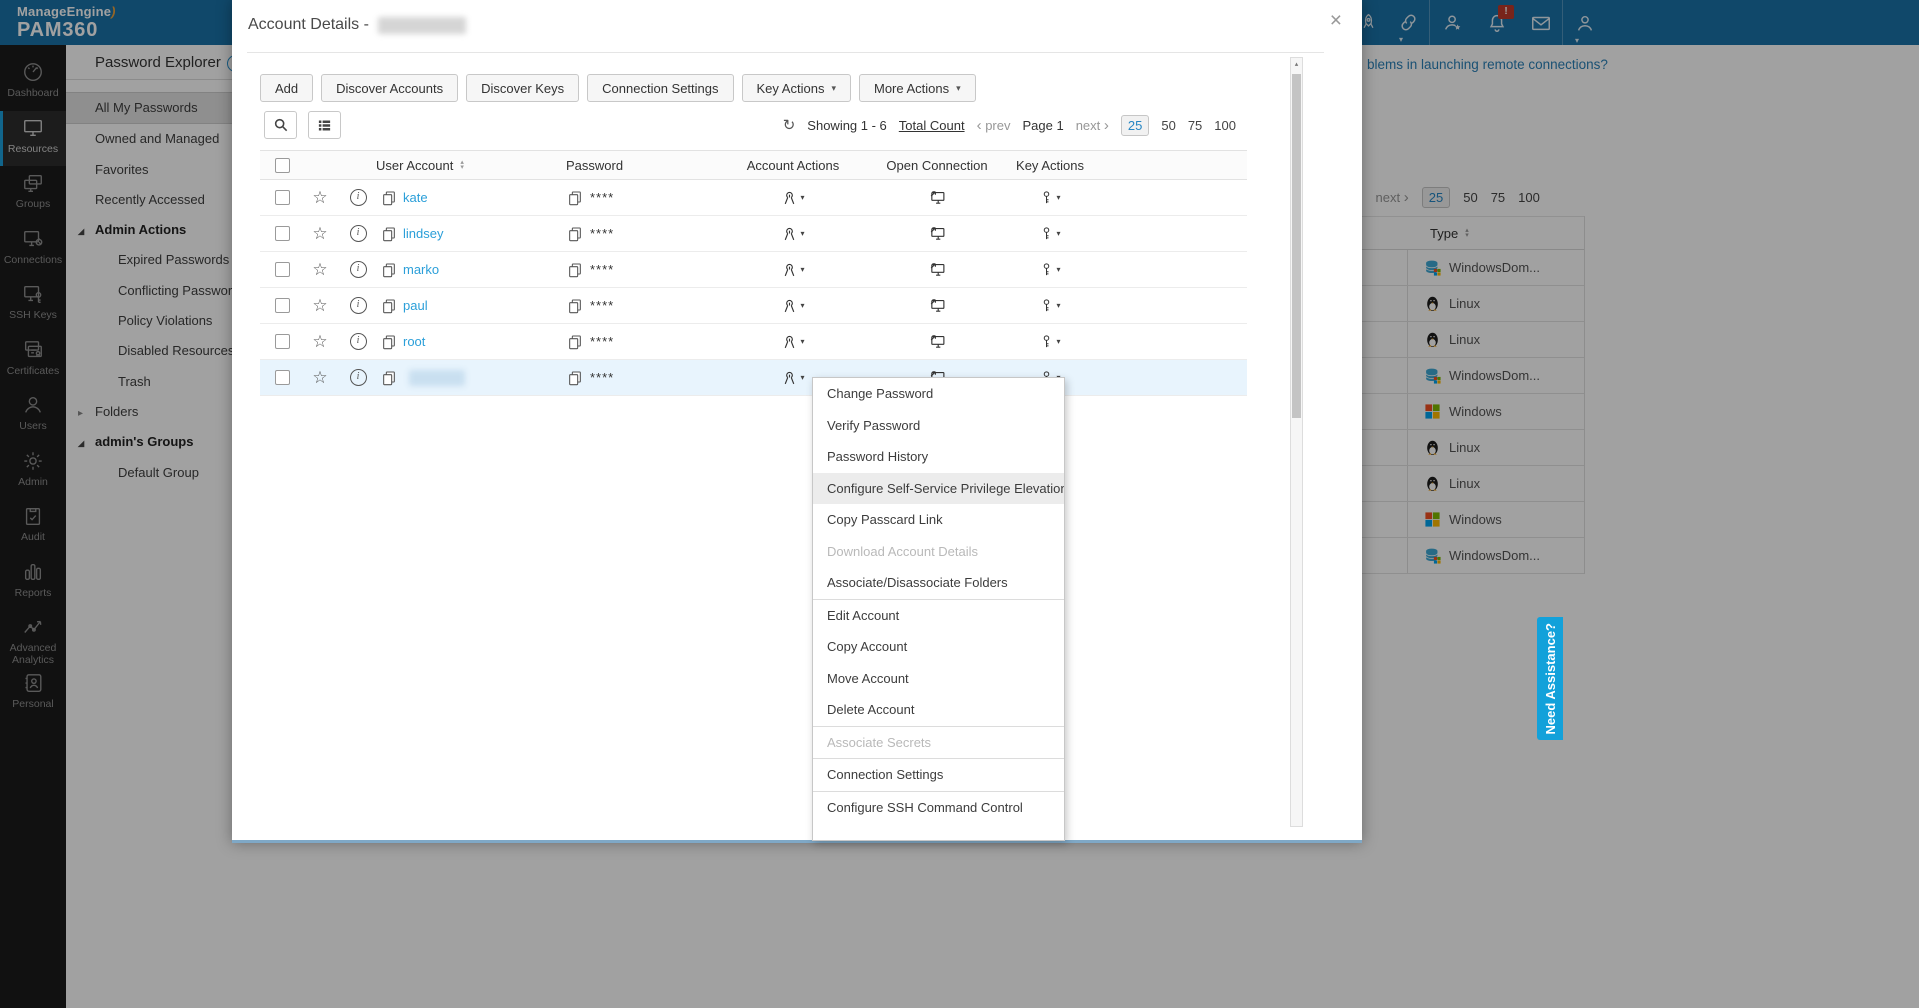  Describe the element at coordinates (938, 742) in the screenshot. I see `menu-item: Associate Secrets` at that location.